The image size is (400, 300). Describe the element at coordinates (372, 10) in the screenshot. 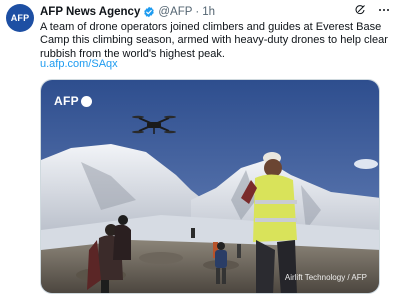

I see `top-actions` at that location.